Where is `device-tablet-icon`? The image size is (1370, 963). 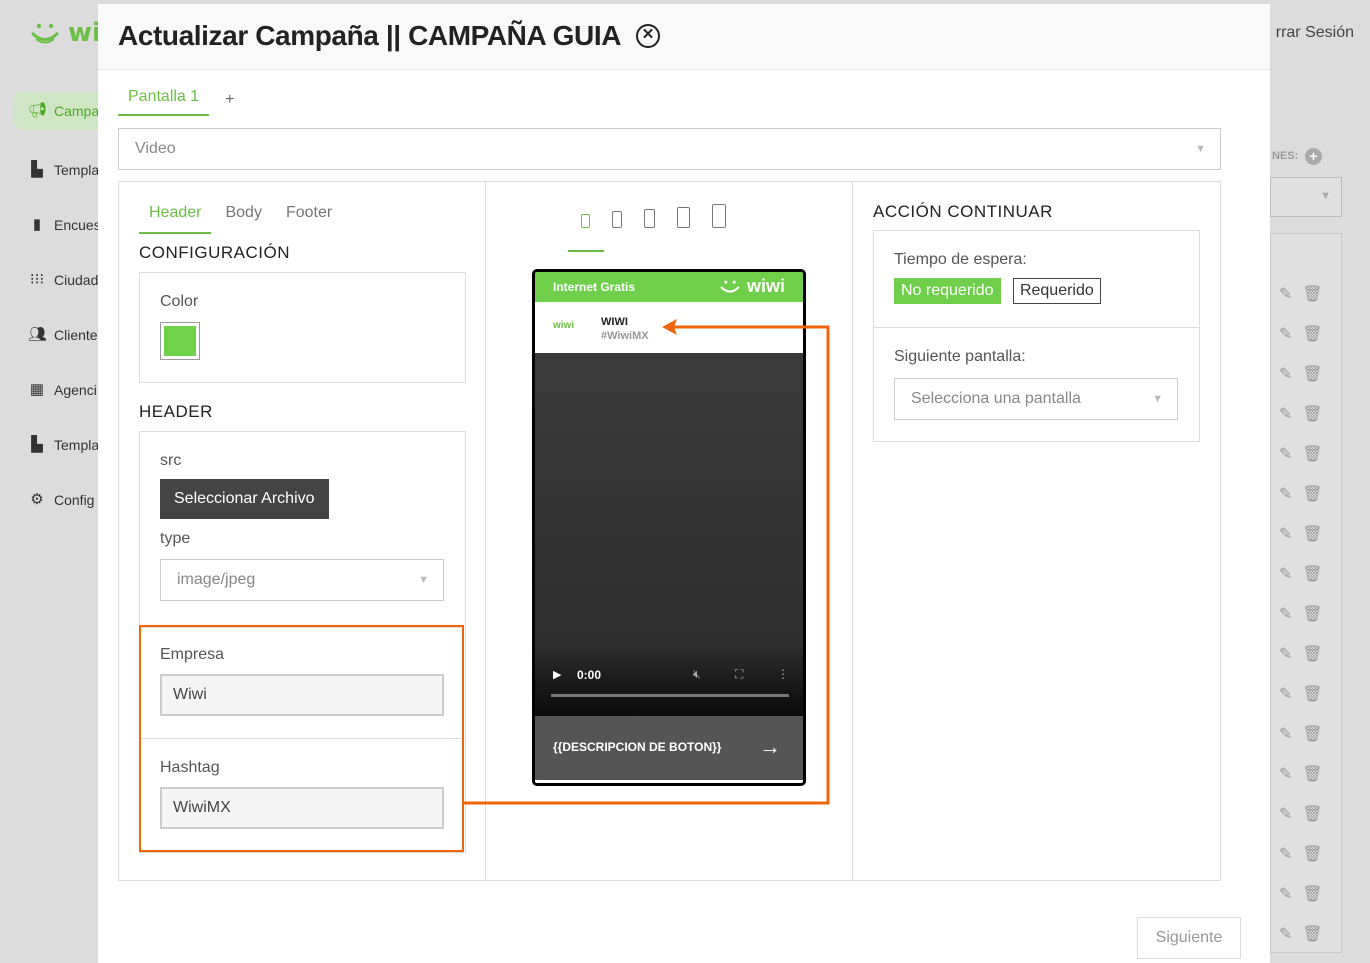 device-tablet-icon is located at coordinates (683, 217).